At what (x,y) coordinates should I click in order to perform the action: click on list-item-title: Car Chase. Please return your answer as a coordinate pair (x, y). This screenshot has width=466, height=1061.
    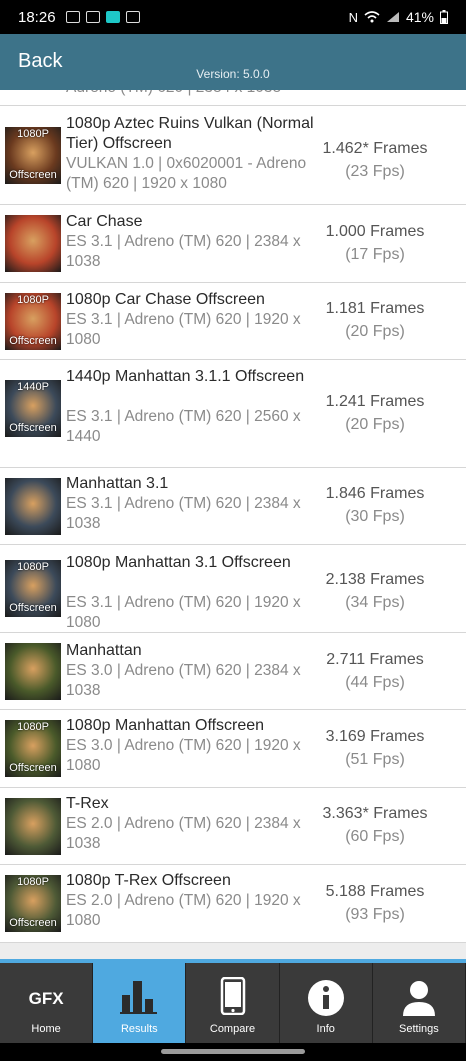
    Looking at the image, I should click on (104, 221).